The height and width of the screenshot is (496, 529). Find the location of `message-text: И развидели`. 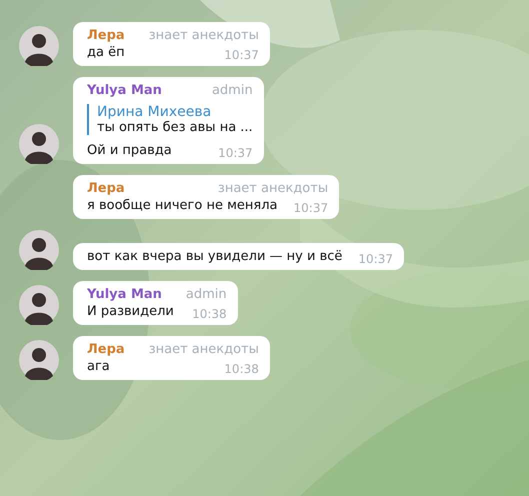

message-text: И развидели is located at coordinates (130, 311).